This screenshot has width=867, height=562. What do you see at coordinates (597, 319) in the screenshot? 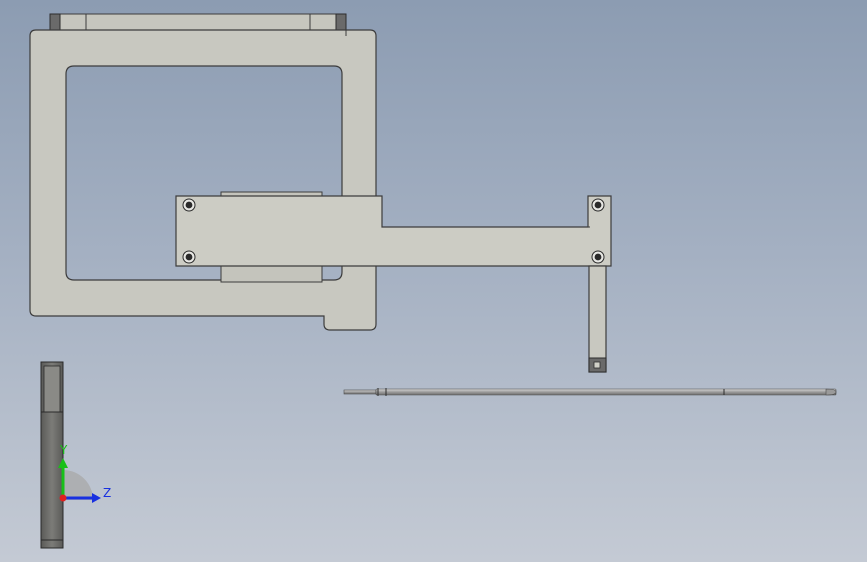
I see `vertical-post` at bounding box center [597, 319].